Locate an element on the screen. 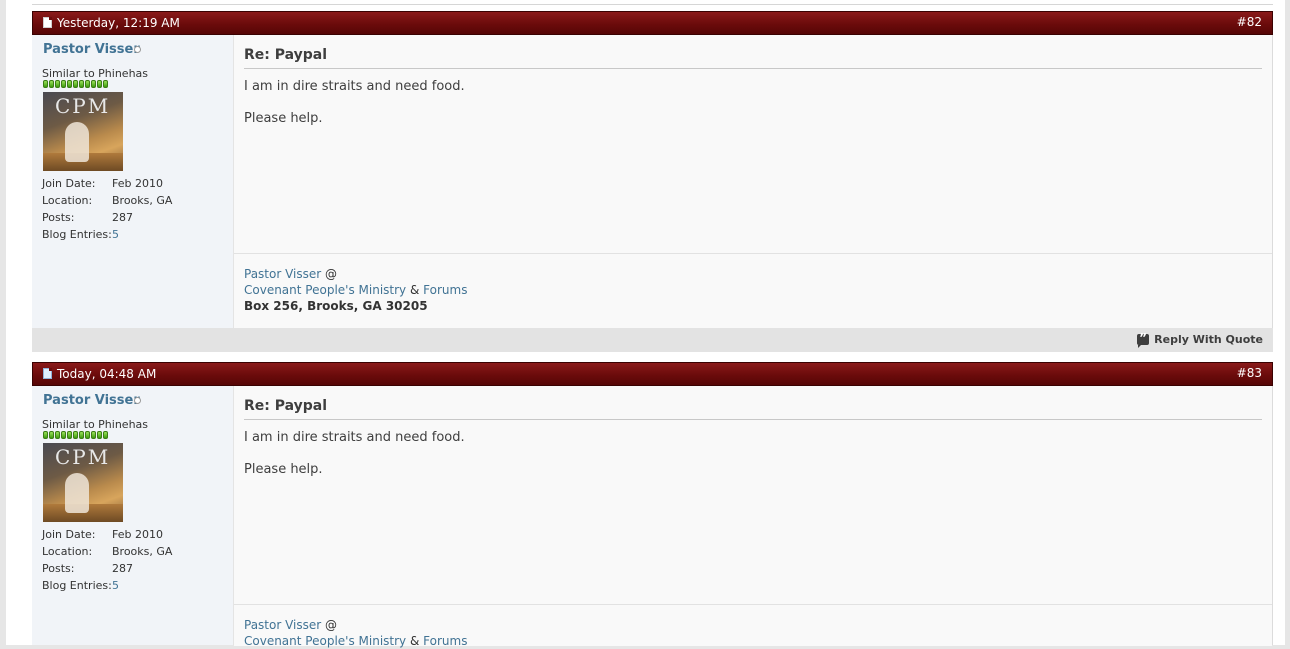  stat-blog-entries: Blog Entries: 5 is located at coordinates (107, 585).